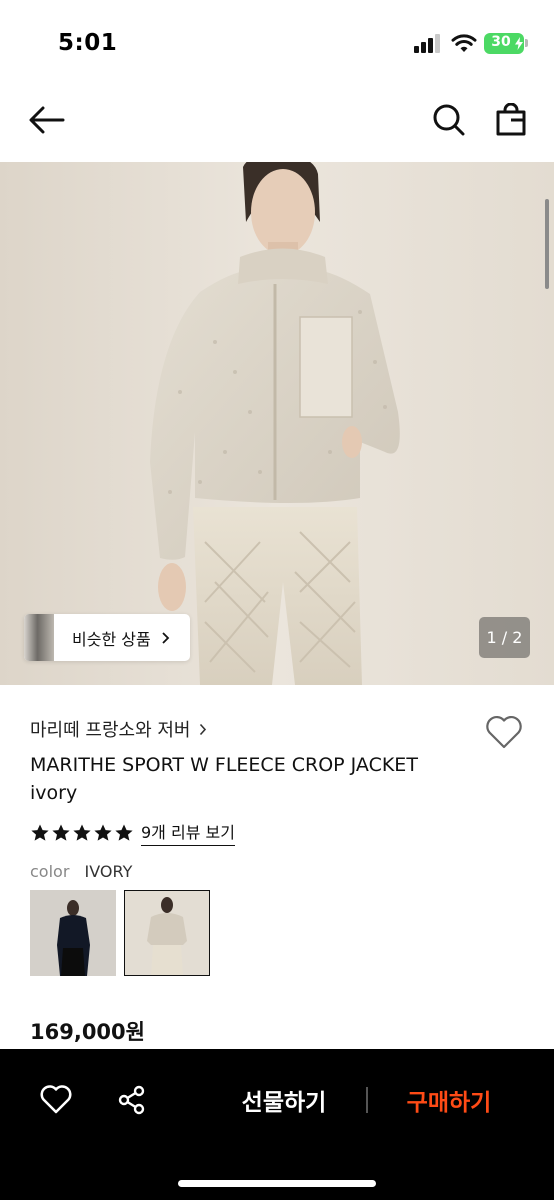 Image resolution: width=554 pixels, height=1200 pixels. I want to click on buy-button: 구매하기, so click(449, 1100).